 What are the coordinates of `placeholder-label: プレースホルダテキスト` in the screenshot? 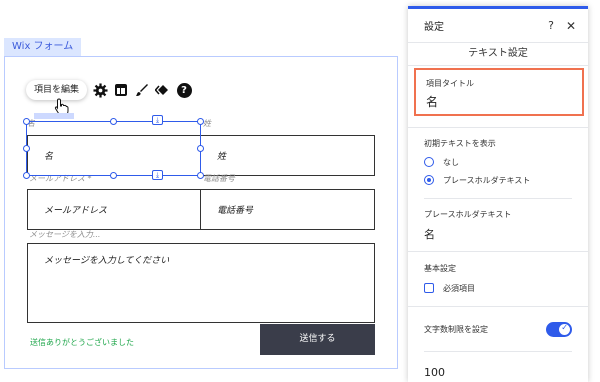 It's located at (468, 214).